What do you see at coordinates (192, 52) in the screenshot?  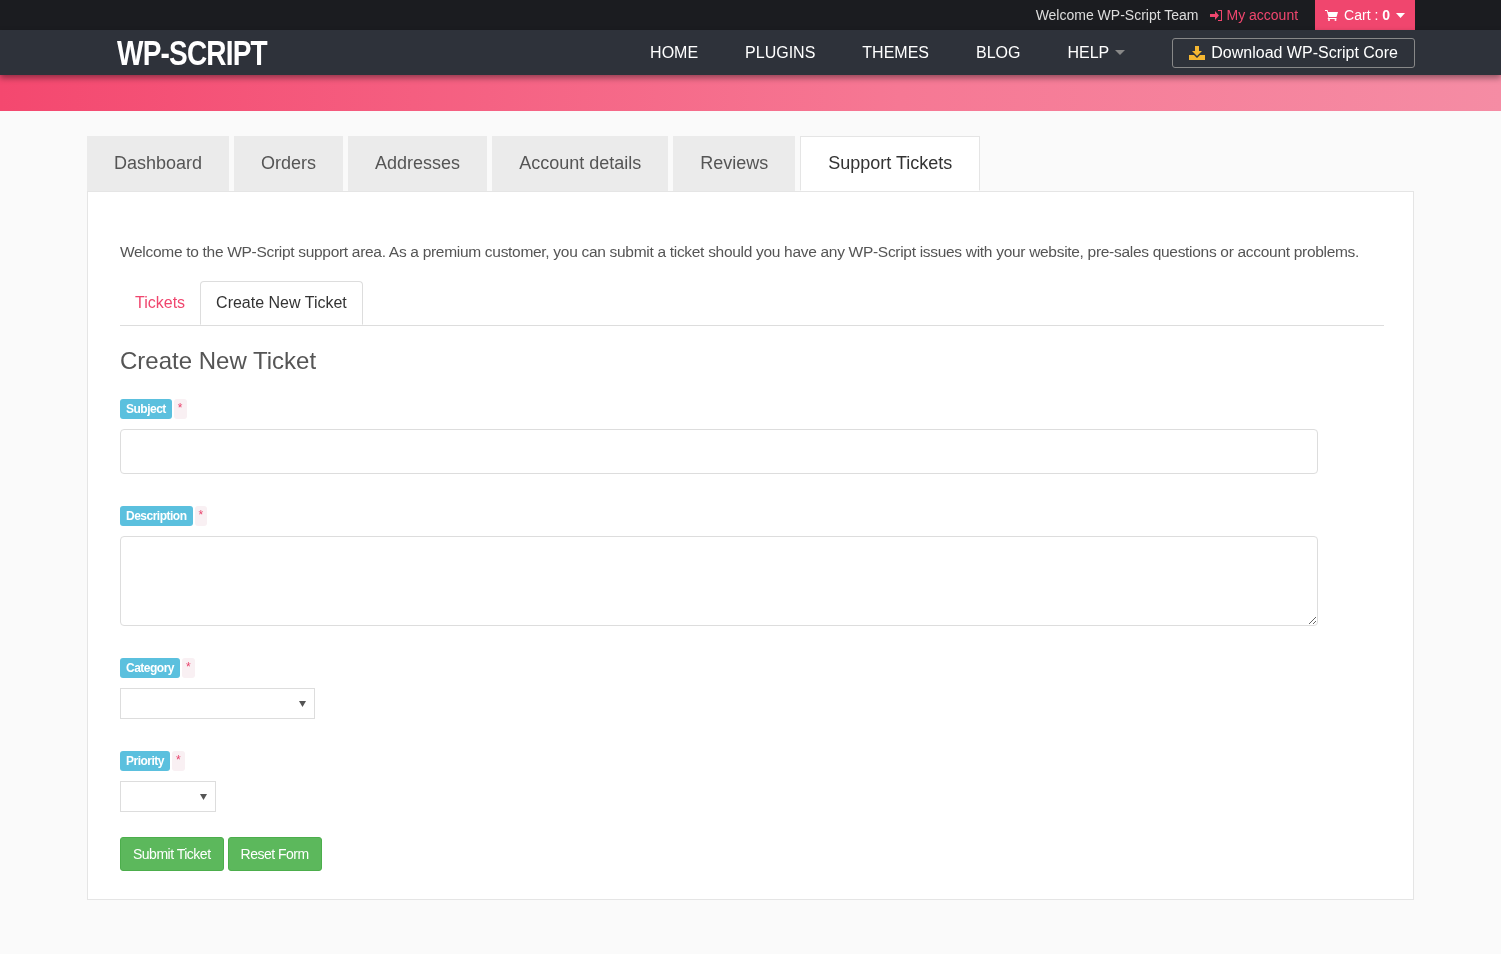 I see `logo: WP-SCRIPT` at bounding box center [192, 52].